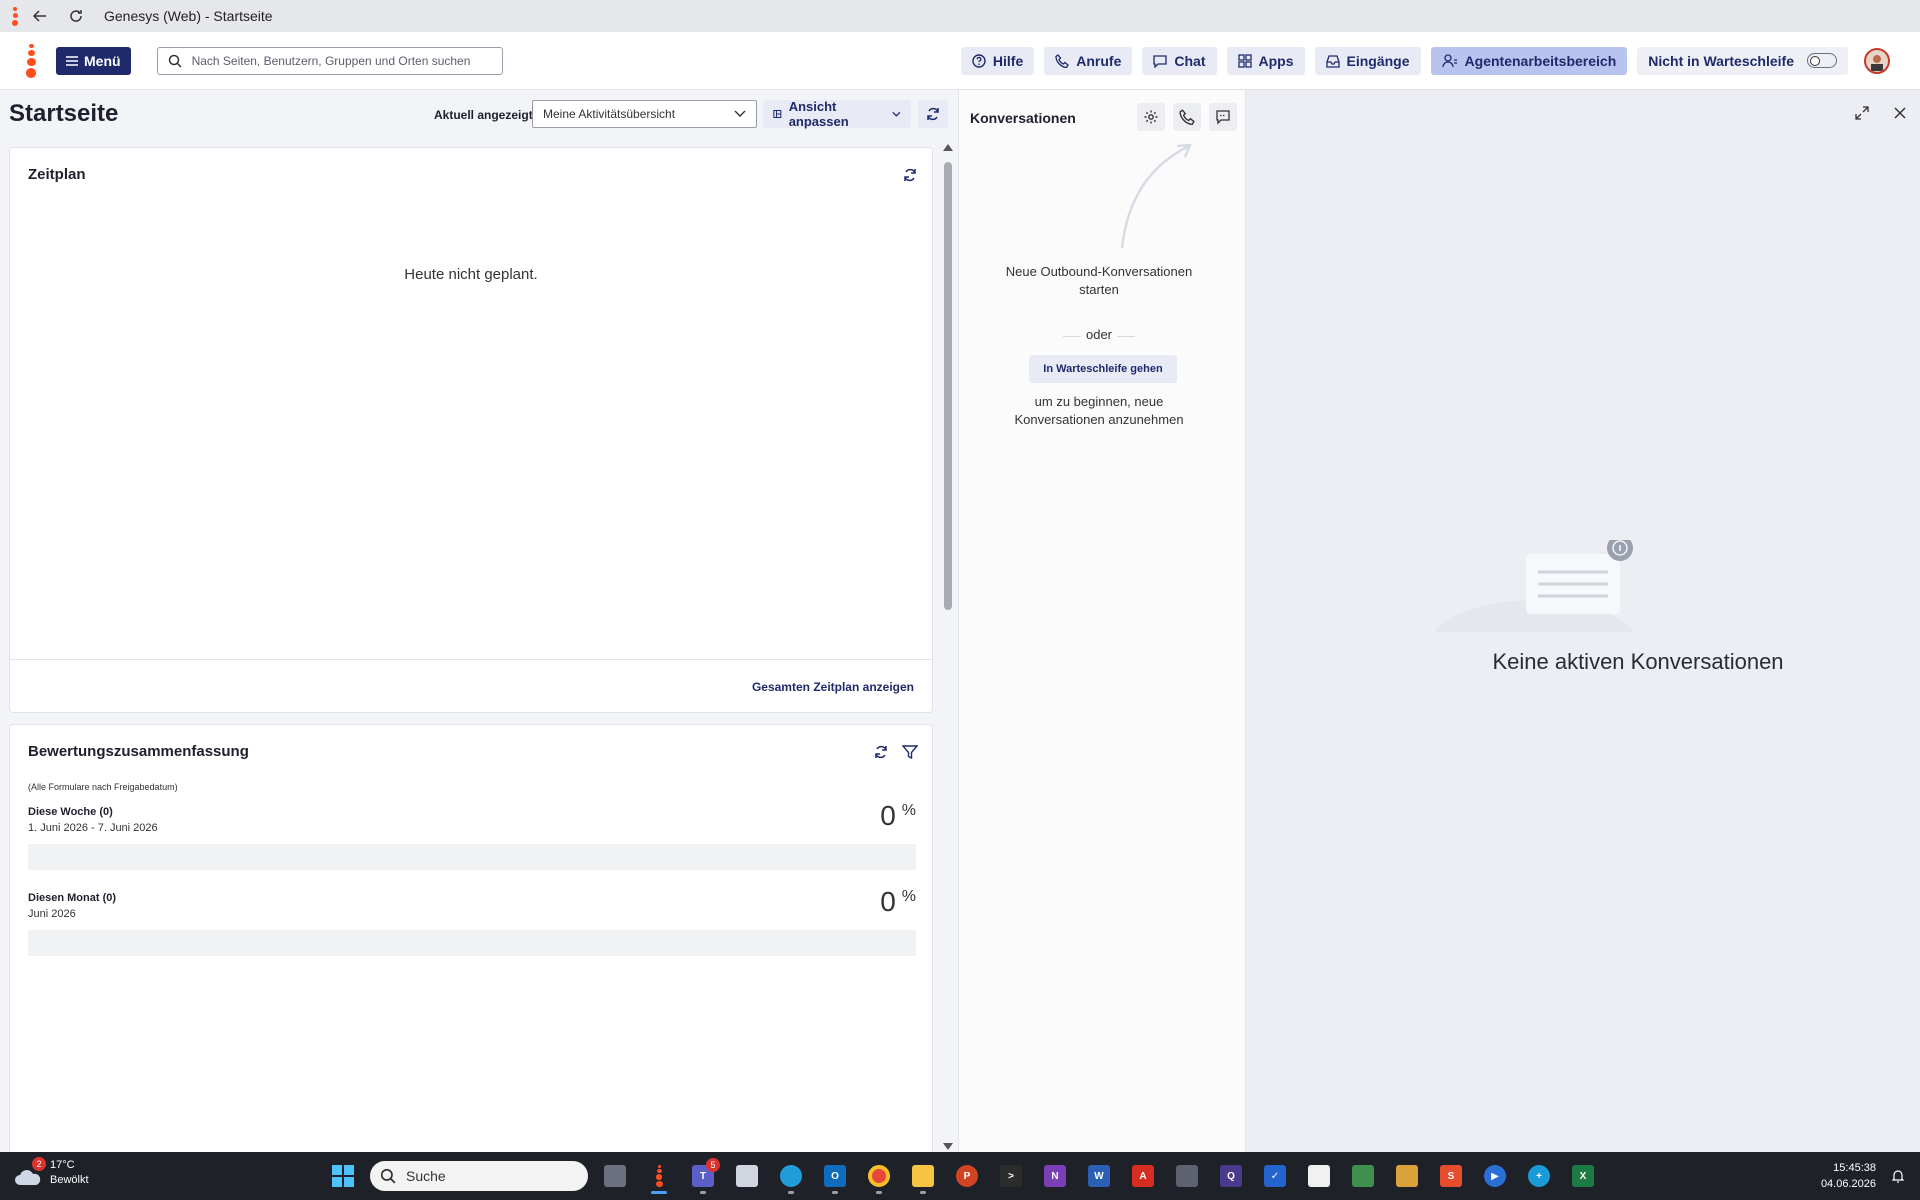 The height and width of the screenshot is (1200, 1920). I want to click on global-search, so click(329, 60).